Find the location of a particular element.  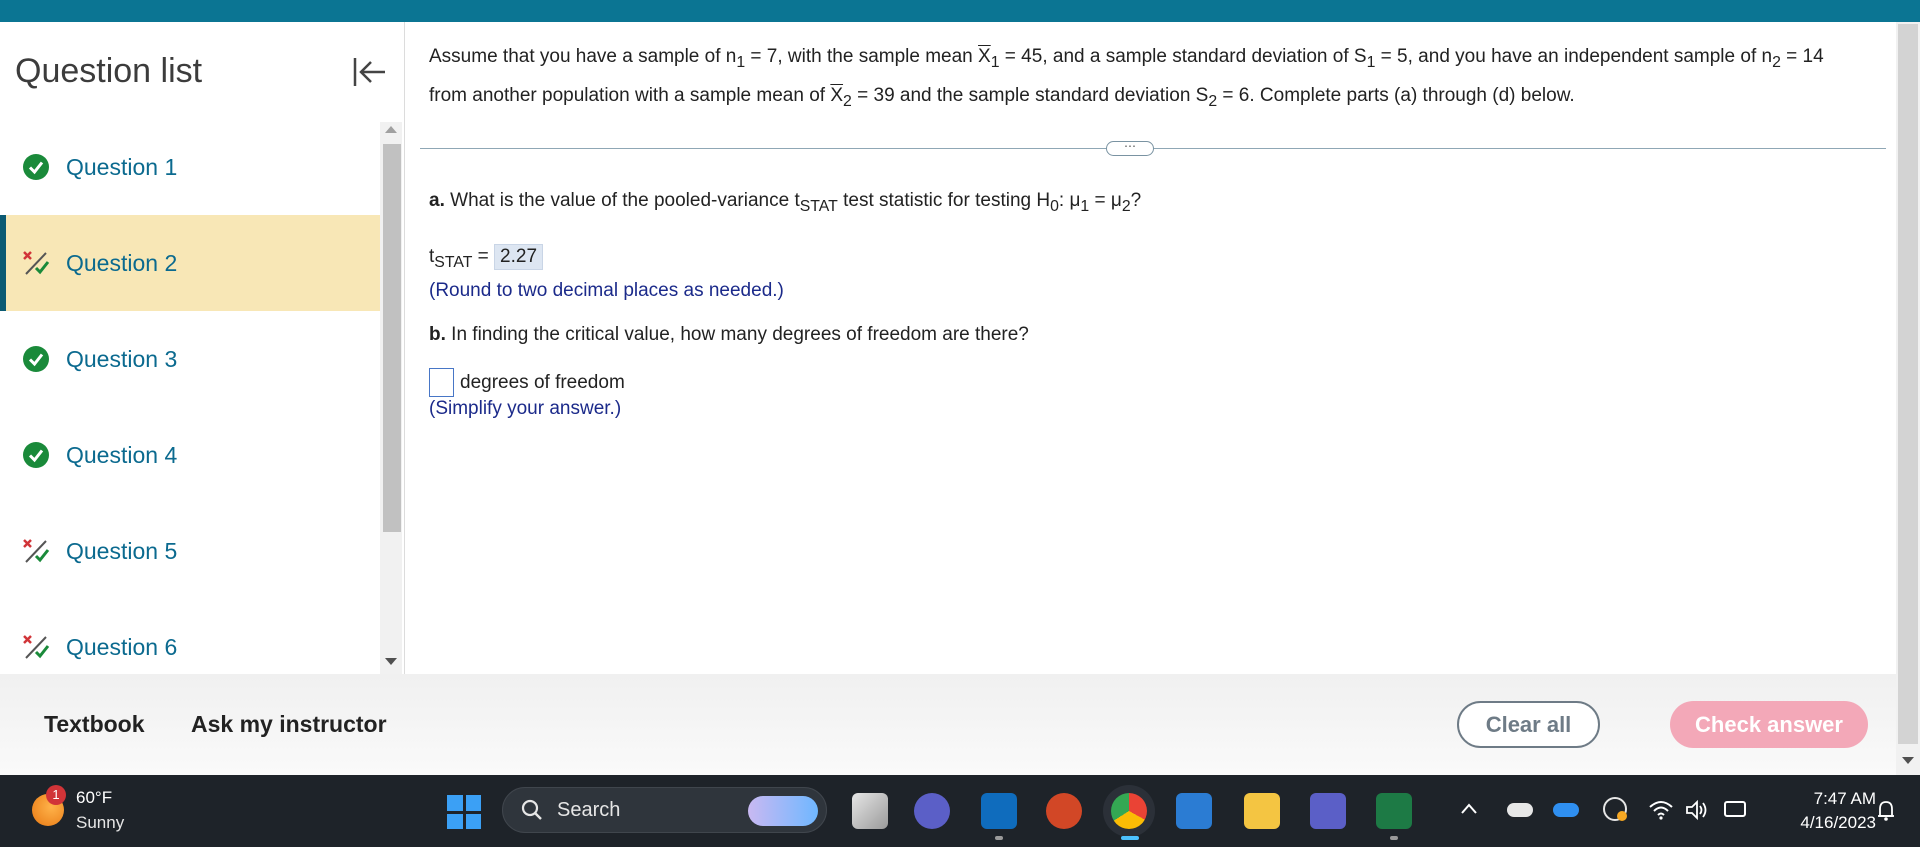

outlook-icon is located at coordinates (999, 811).